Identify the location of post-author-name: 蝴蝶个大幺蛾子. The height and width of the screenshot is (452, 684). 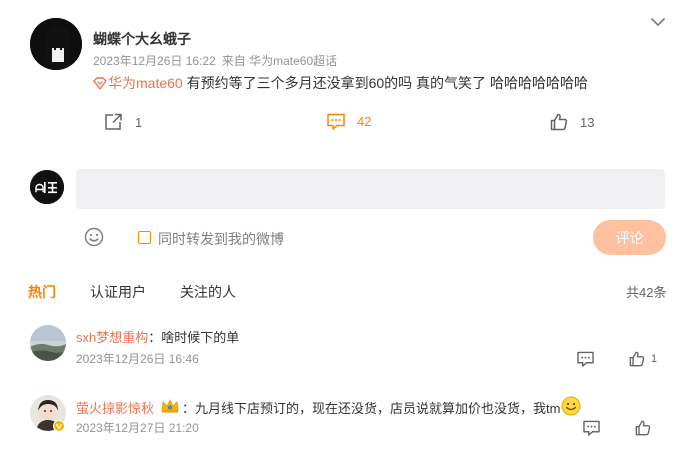
(142, 39).